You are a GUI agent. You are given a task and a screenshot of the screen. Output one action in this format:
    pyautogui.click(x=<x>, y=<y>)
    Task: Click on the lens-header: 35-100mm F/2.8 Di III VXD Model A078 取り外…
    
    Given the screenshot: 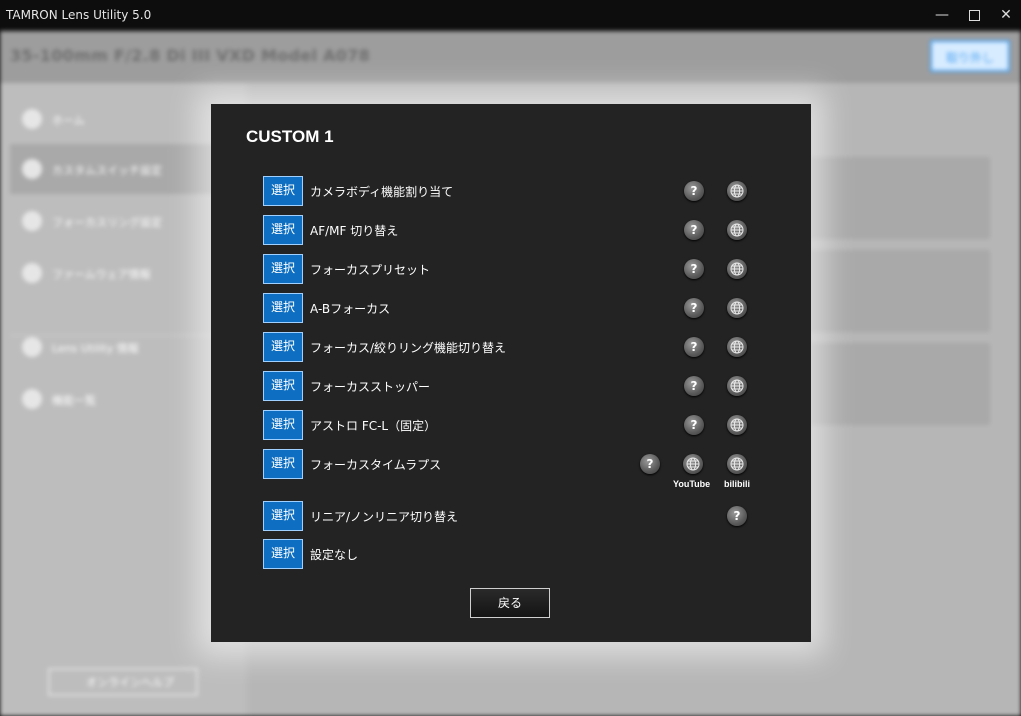 What is the action you would take?
    pyautogui.click(x=510, y=57)
    